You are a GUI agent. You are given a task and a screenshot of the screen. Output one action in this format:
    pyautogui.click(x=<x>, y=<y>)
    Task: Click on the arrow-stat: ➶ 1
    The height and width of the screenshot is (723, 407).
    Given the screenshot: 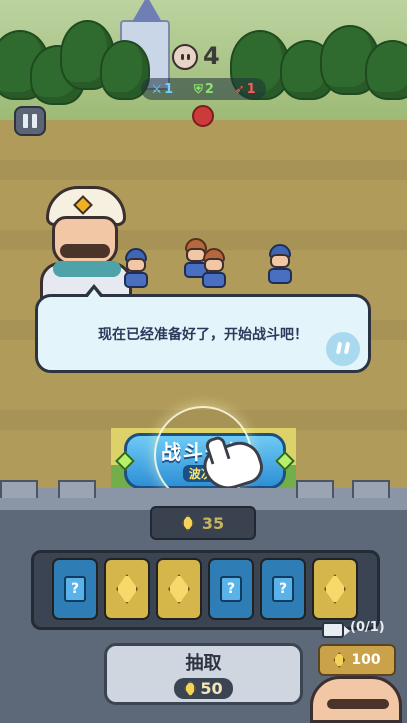 What is the action you would take?
    pyautogui.click(x=245, y=89)
    